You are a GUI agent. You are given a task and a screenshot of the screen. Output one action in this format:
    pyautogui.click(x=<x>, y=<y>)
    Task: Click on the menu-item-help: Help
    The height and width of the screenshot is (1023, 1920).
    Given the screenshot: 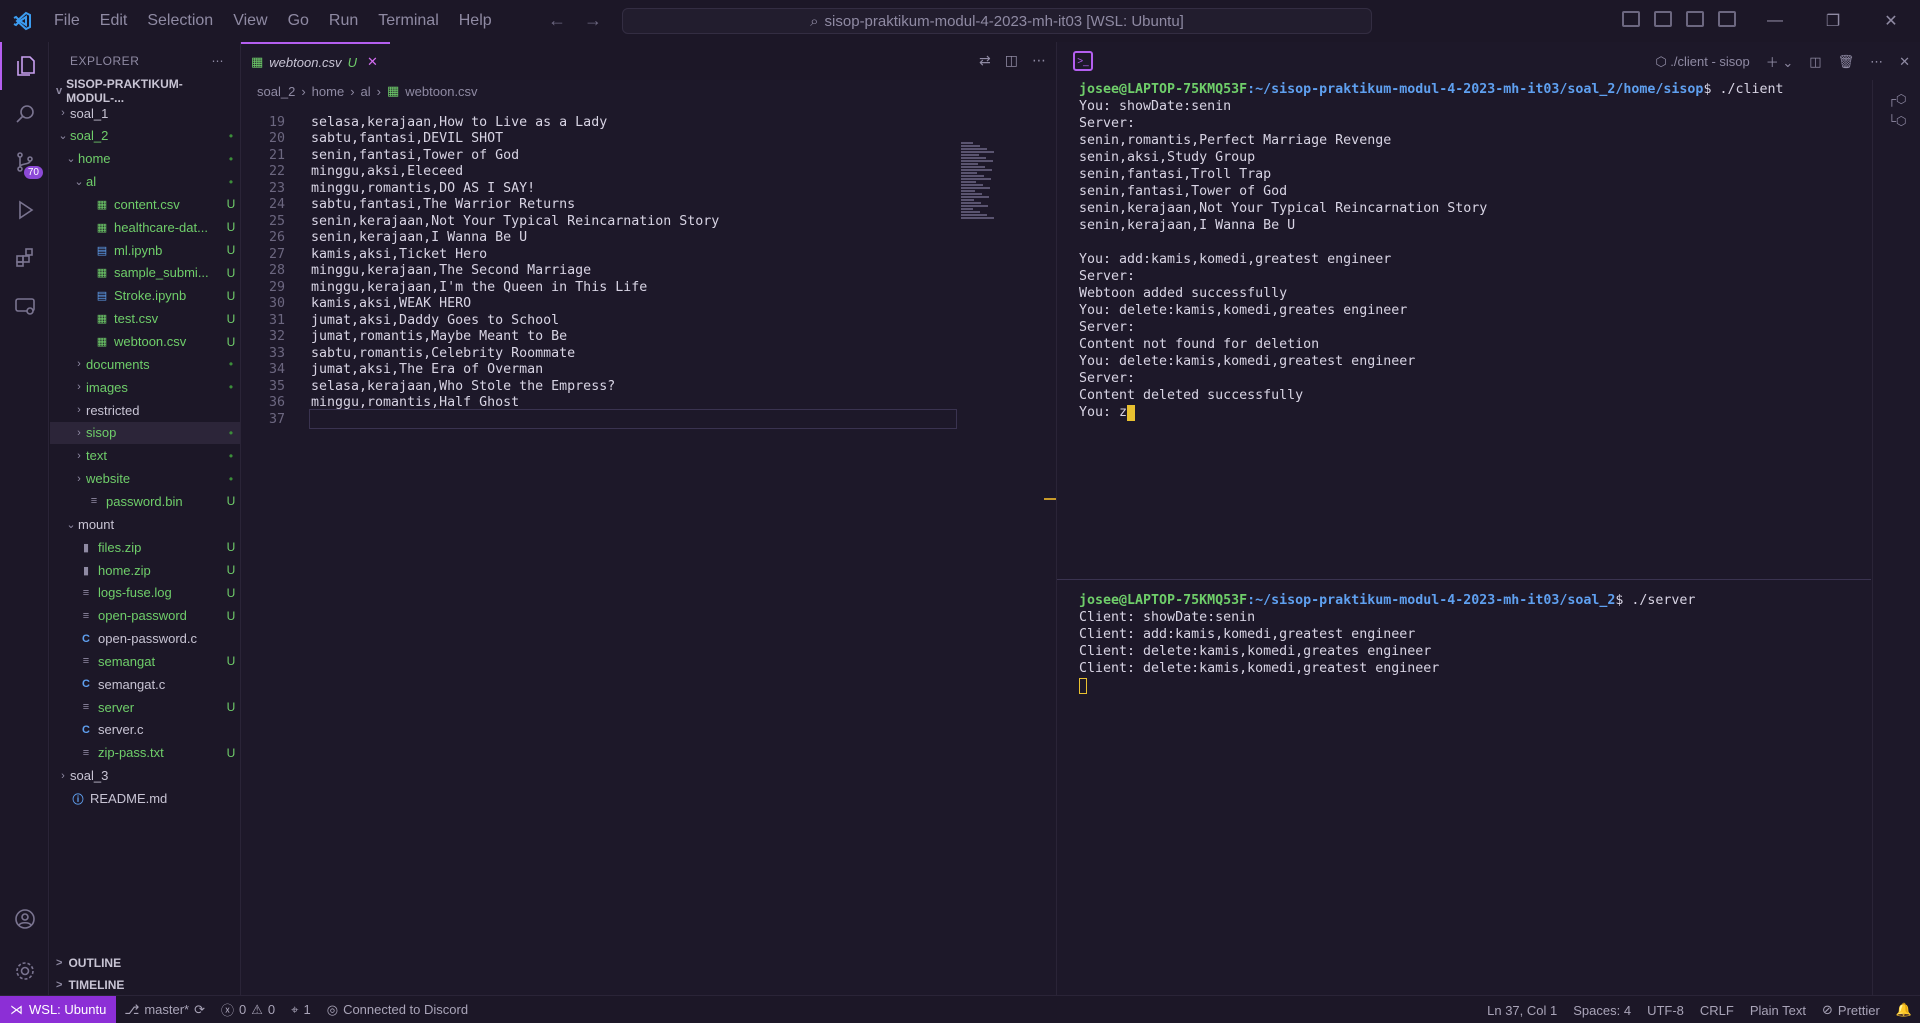 What is the action you would take?
    pyautogui.click(x=475, y=21)
    